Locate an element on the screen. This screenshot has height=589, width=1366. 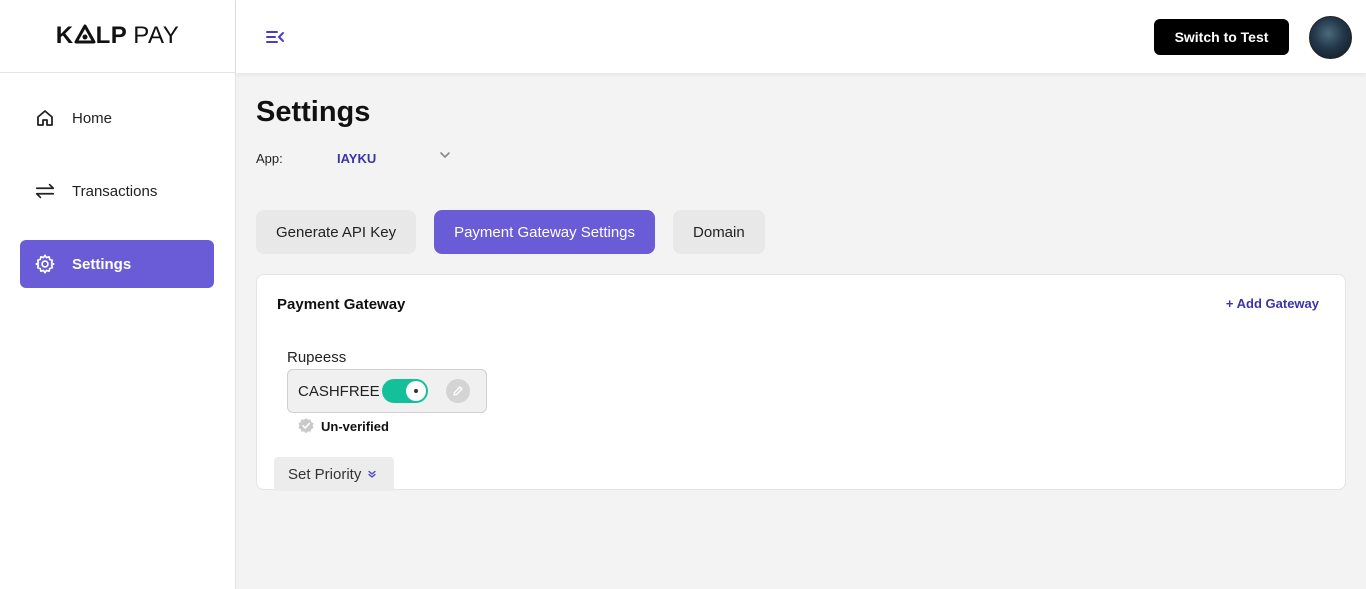
verification-status: Un-verified is located at coordinates (343, 426).